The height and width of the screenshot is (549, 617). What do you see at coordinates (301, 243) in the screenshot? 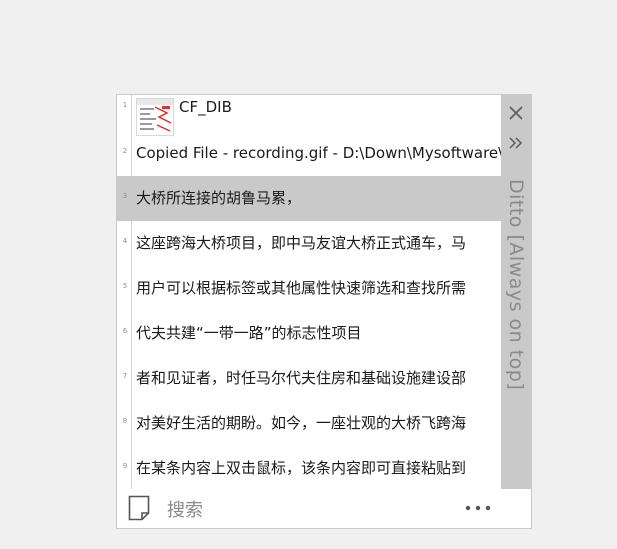
I see `list-item-text: 这座跨海大桥项目，即中马友谊大桥正式通车，马` at bounding box center [301, 243].